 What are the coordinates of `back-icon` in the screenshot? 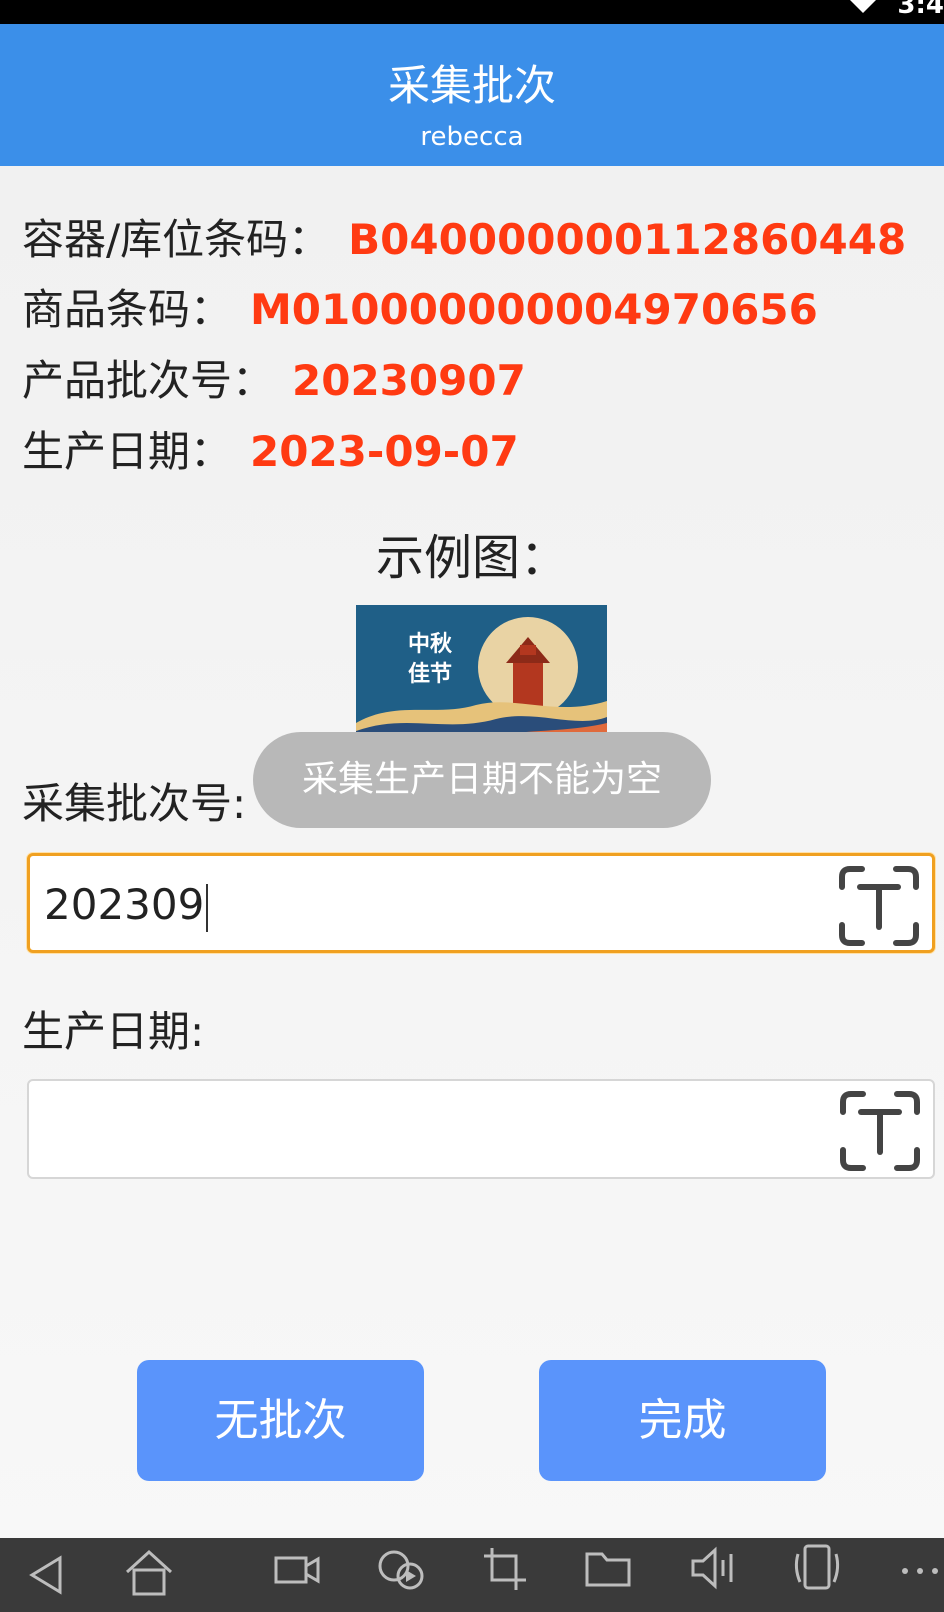 It's located at (46, 1575).